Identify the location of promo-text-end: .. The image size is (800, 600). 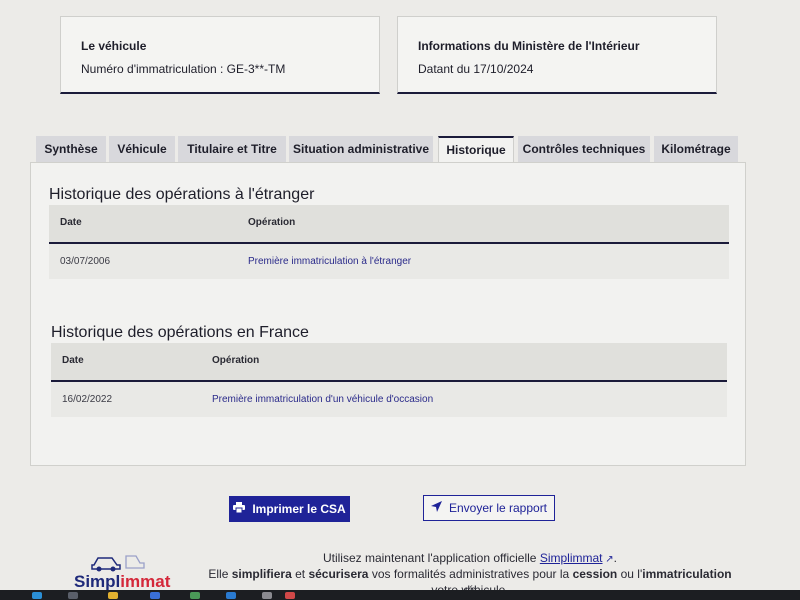
(615, 558).